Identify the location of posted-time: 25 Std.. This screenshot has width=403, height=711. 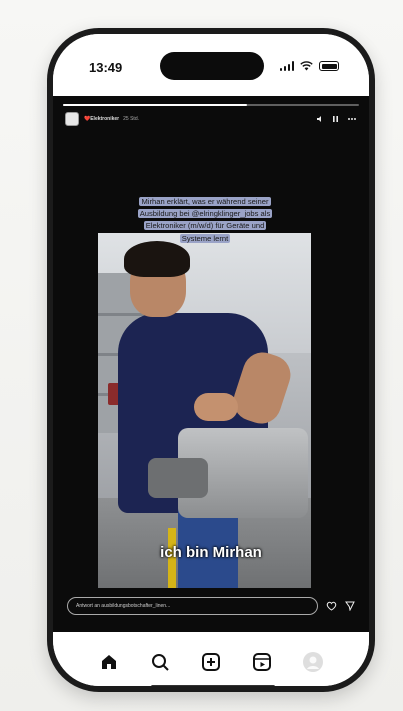
(131, 119).